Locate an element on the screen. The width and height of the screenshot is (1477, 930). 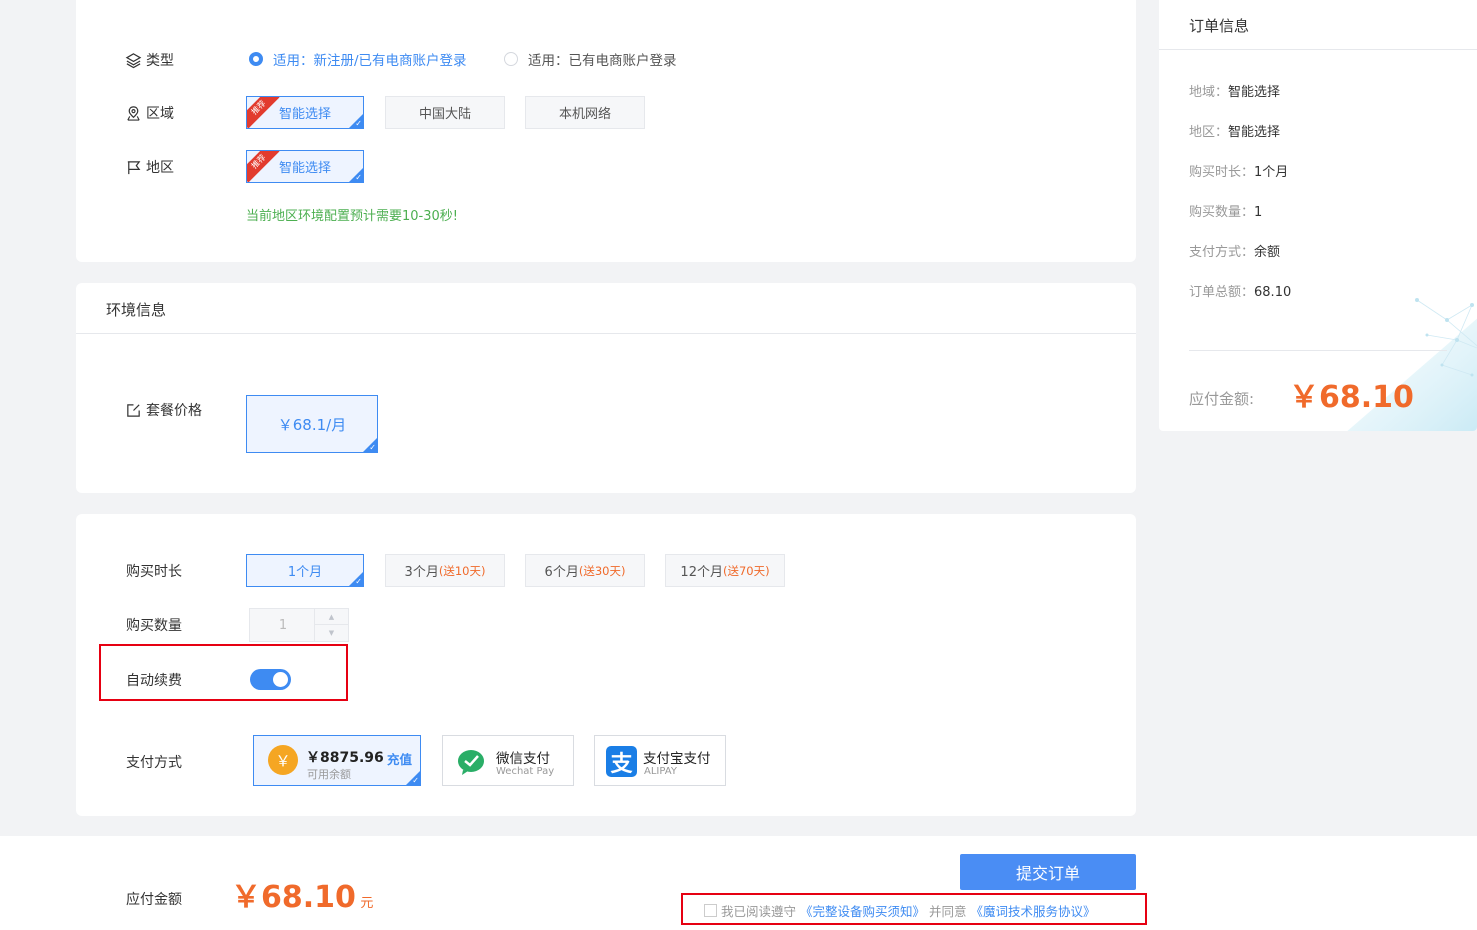
map-pin-icon is located at coordinates (133, 113).